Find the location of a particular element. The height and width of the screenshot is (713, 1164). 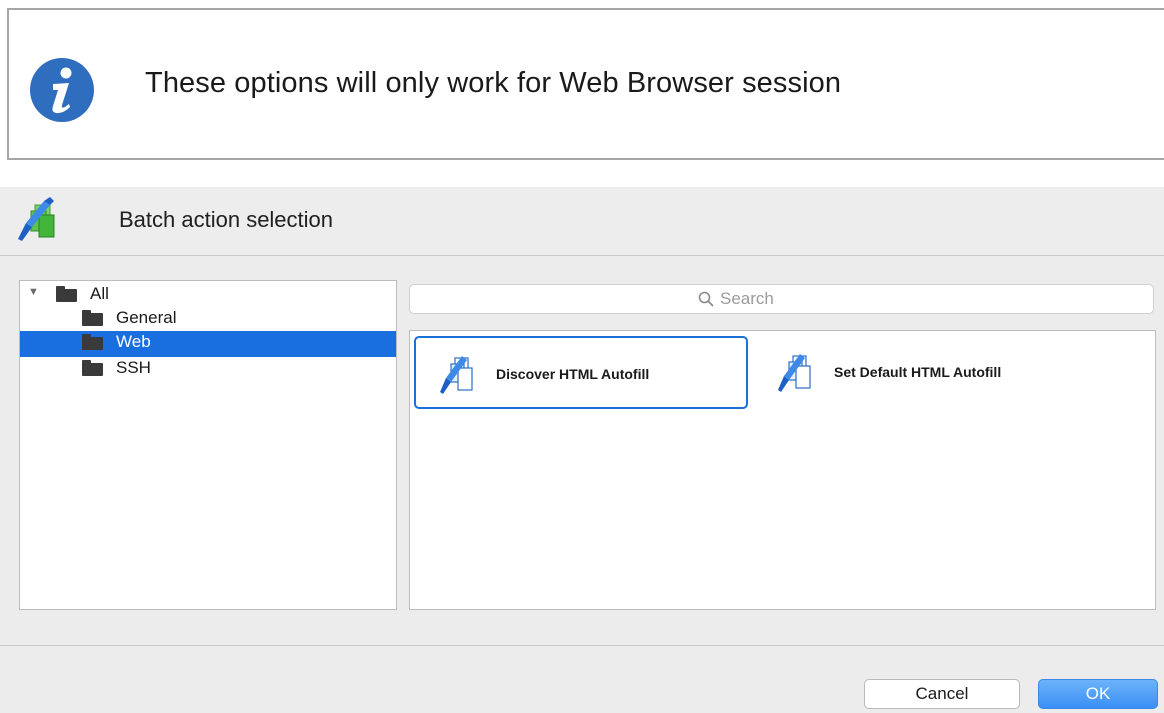

dialog-title: Batch action selection is located at coordinates (226, 219).